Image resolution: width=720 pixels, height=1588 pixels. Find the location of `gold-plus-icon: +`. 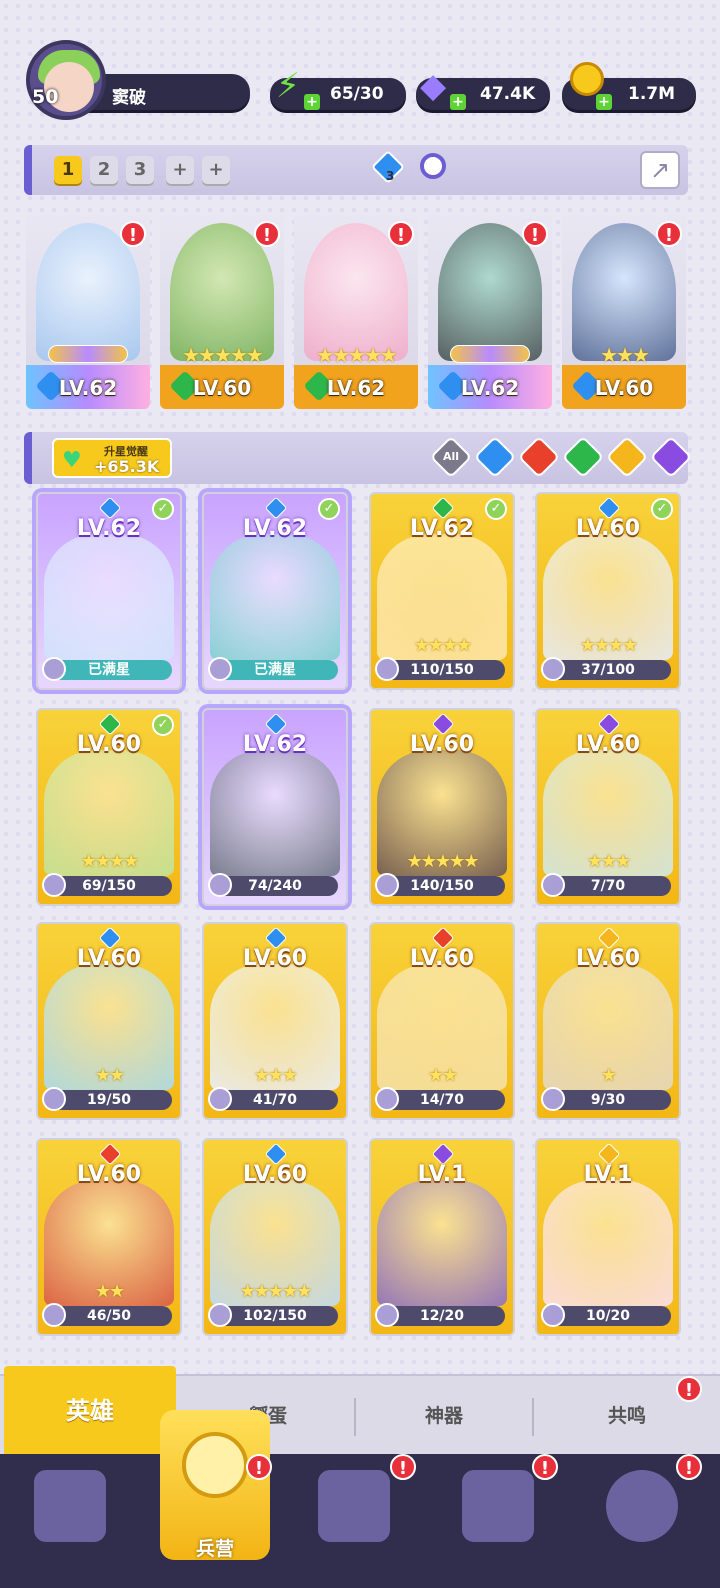

gold-plus-icon: + is located at coordinates (604, 102).